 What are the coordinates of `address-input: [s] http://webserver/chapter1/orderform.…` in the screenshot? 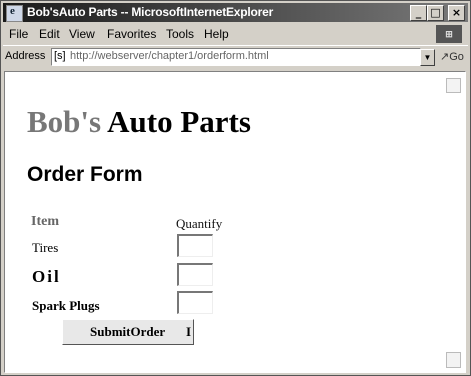 It's located at (236, 57).